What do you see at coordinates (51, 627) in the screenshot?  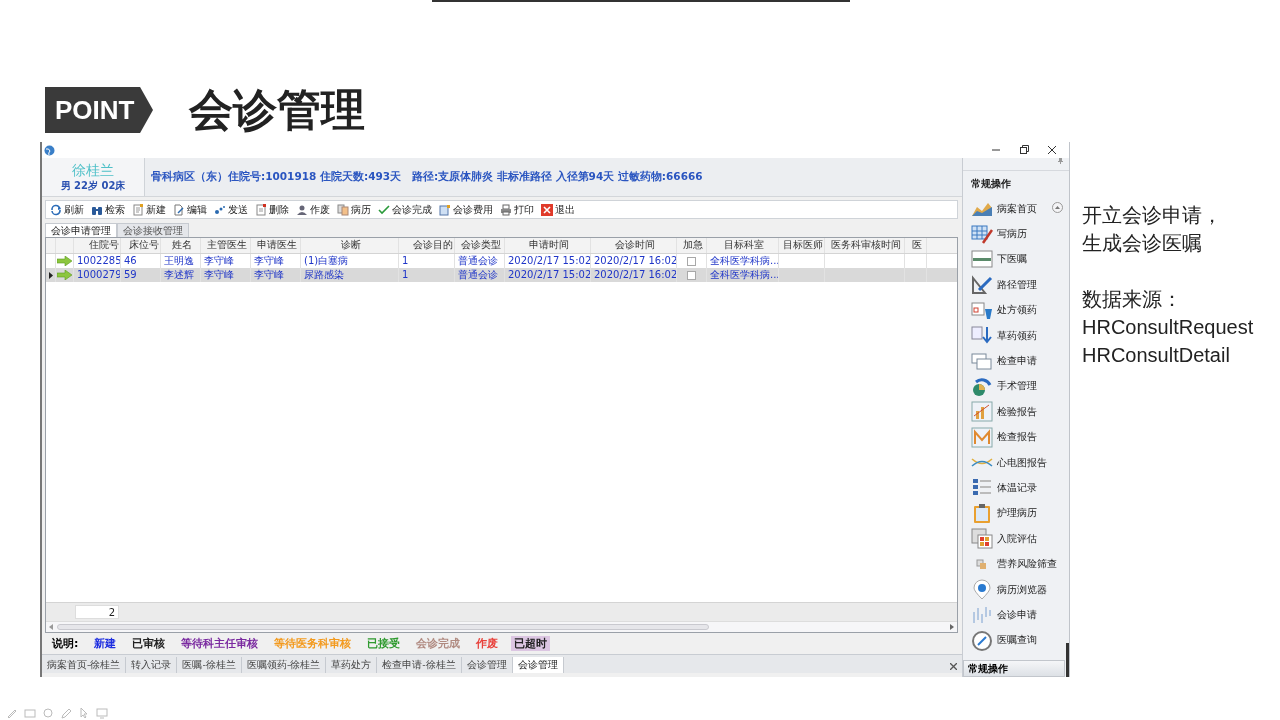 I see `scroll-left-icon` at bounding box center [51, 627].